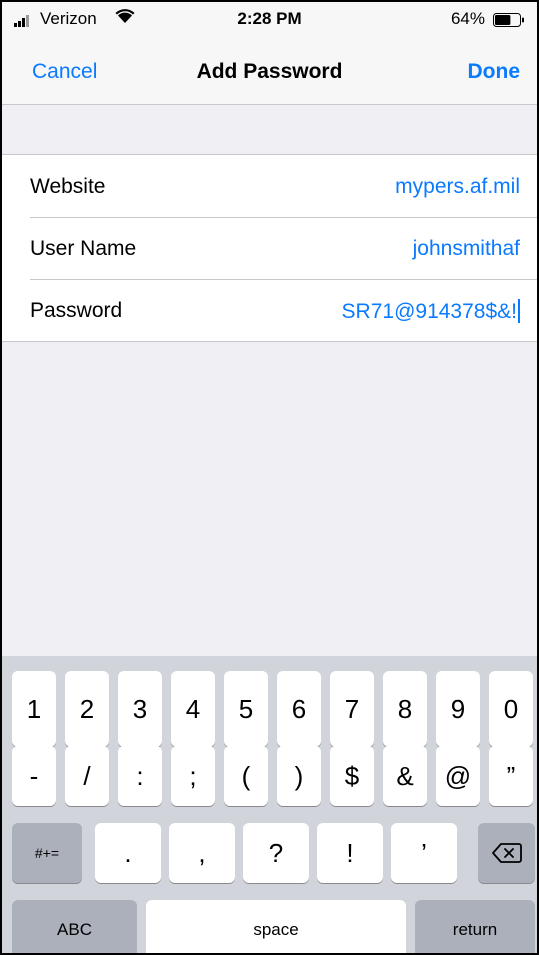 The width and height of the screenshot is (539, 955). Describe the element at coordinates (34, 776) in the screenshot. I see `key-hyphen: -` at that location.